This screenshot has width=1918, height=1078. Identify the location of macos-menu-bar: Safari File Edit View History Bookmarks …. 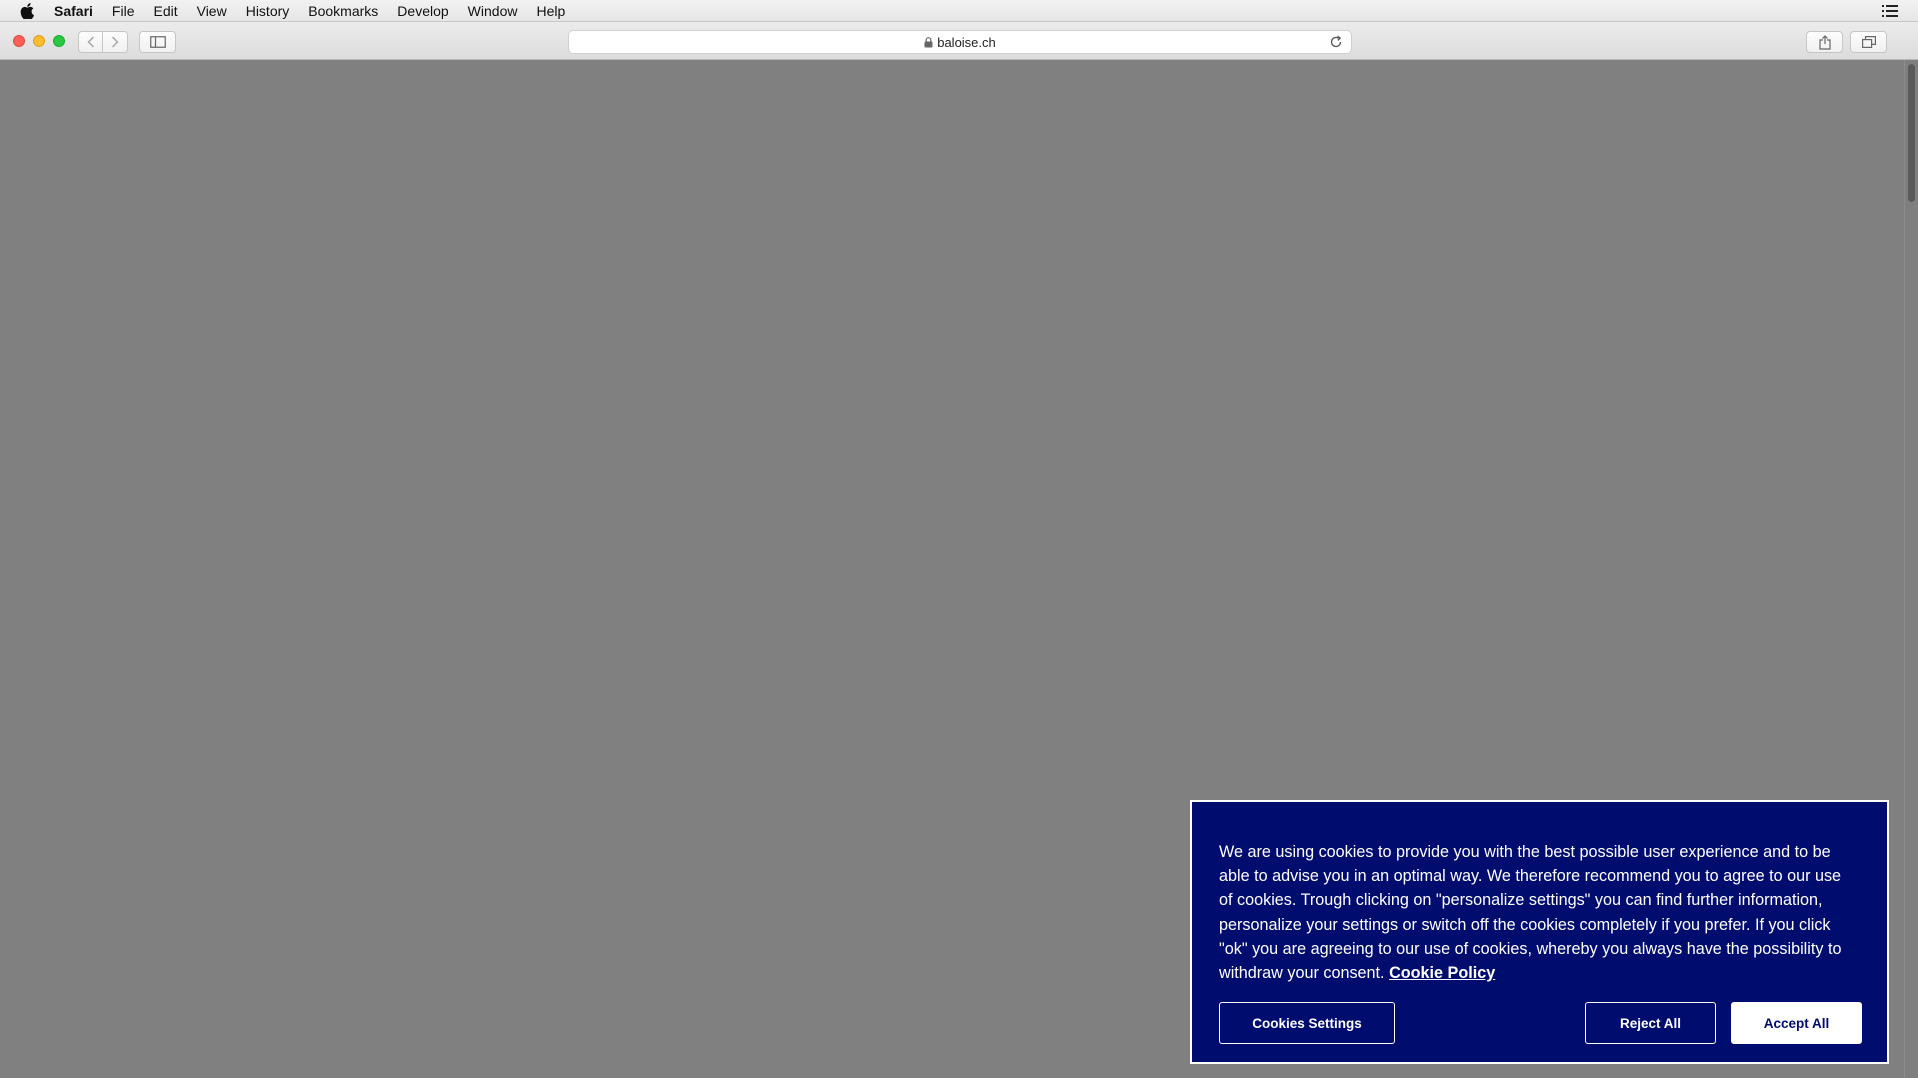
(959, 11).